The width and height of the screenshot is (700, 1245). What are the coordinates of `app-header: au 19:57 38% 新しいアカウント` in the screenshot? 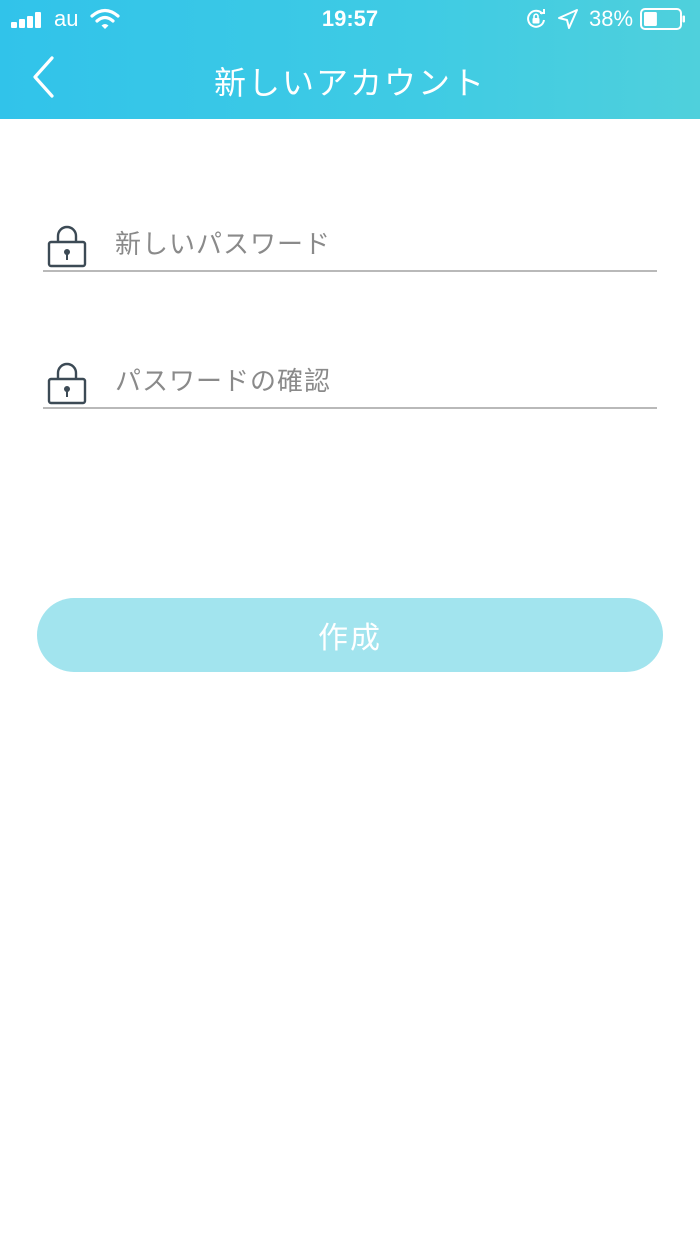 It's located at (350, 59).